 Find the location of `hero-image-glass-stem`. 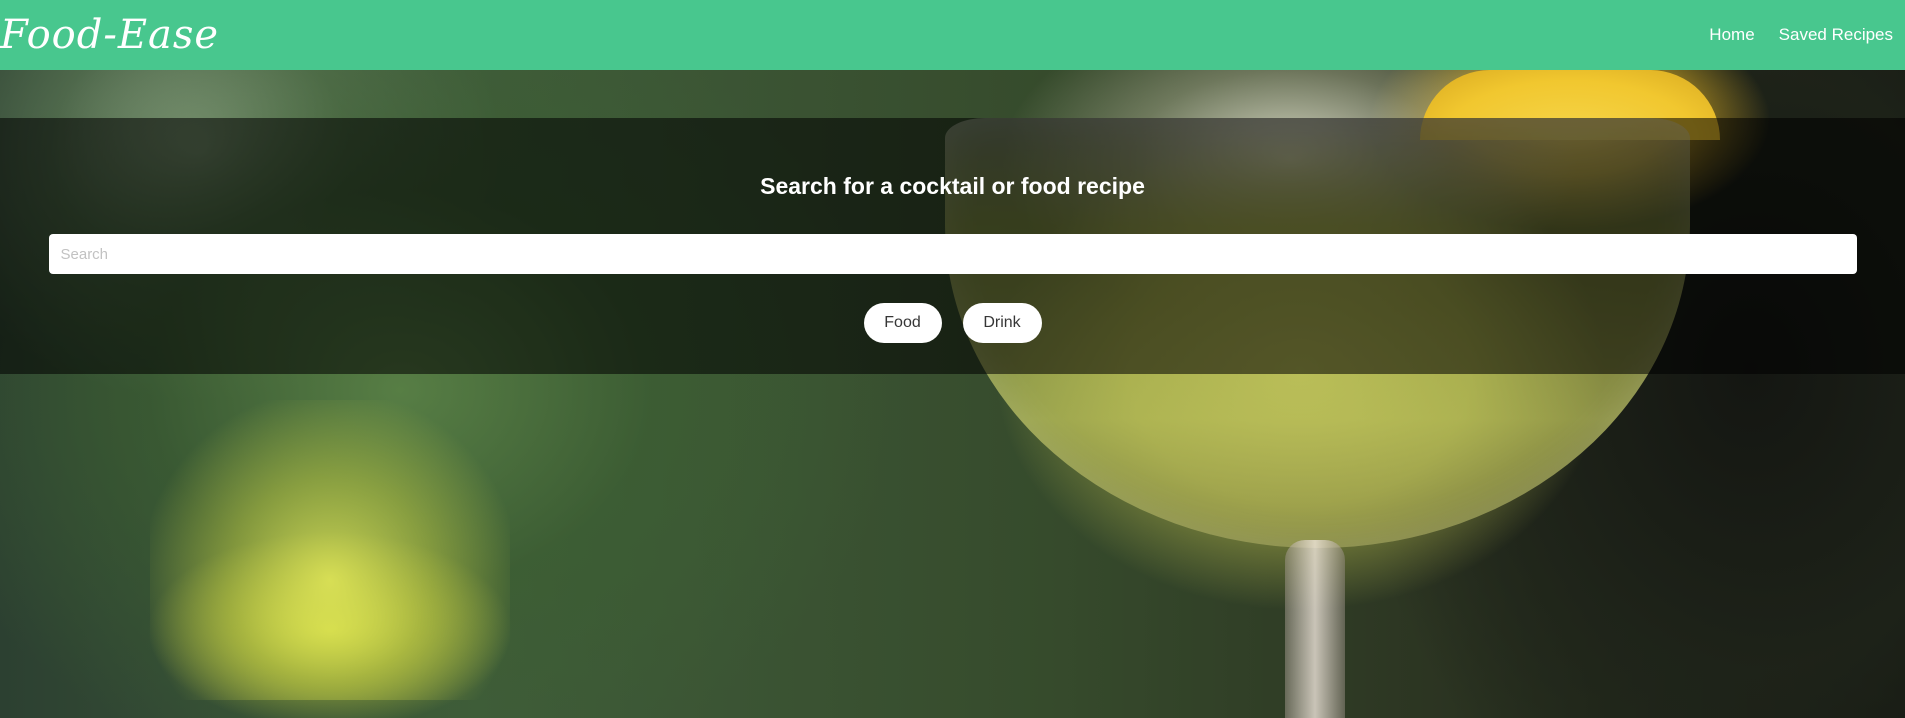

hero-image-glass-stem is located at coordinates (1315, 629).